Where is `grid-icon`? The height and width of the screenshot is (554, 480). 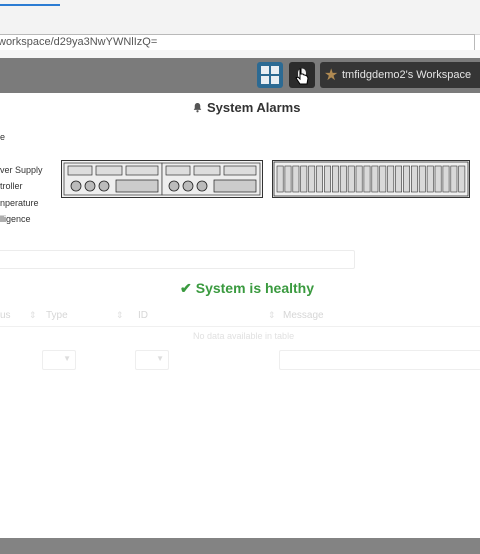
grid-icon is located at coordinates (265, 70).